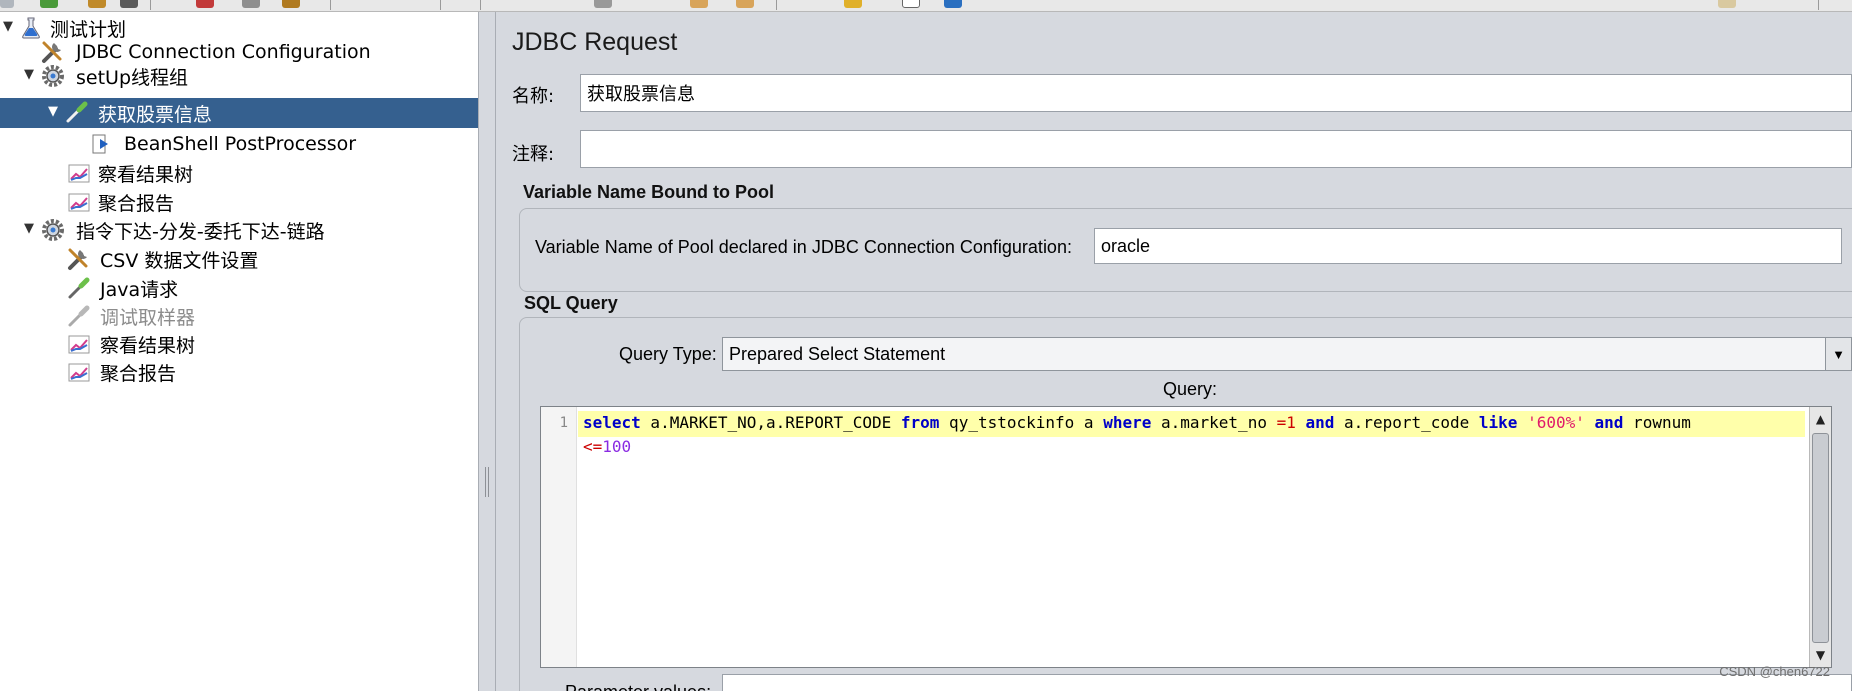 Image resolution: width=1852 pixels, height=691 pixels. What do you see at coordinates (612, 422) in the screenshot?
I see `code-token: select` at bounding box center [612, 422].